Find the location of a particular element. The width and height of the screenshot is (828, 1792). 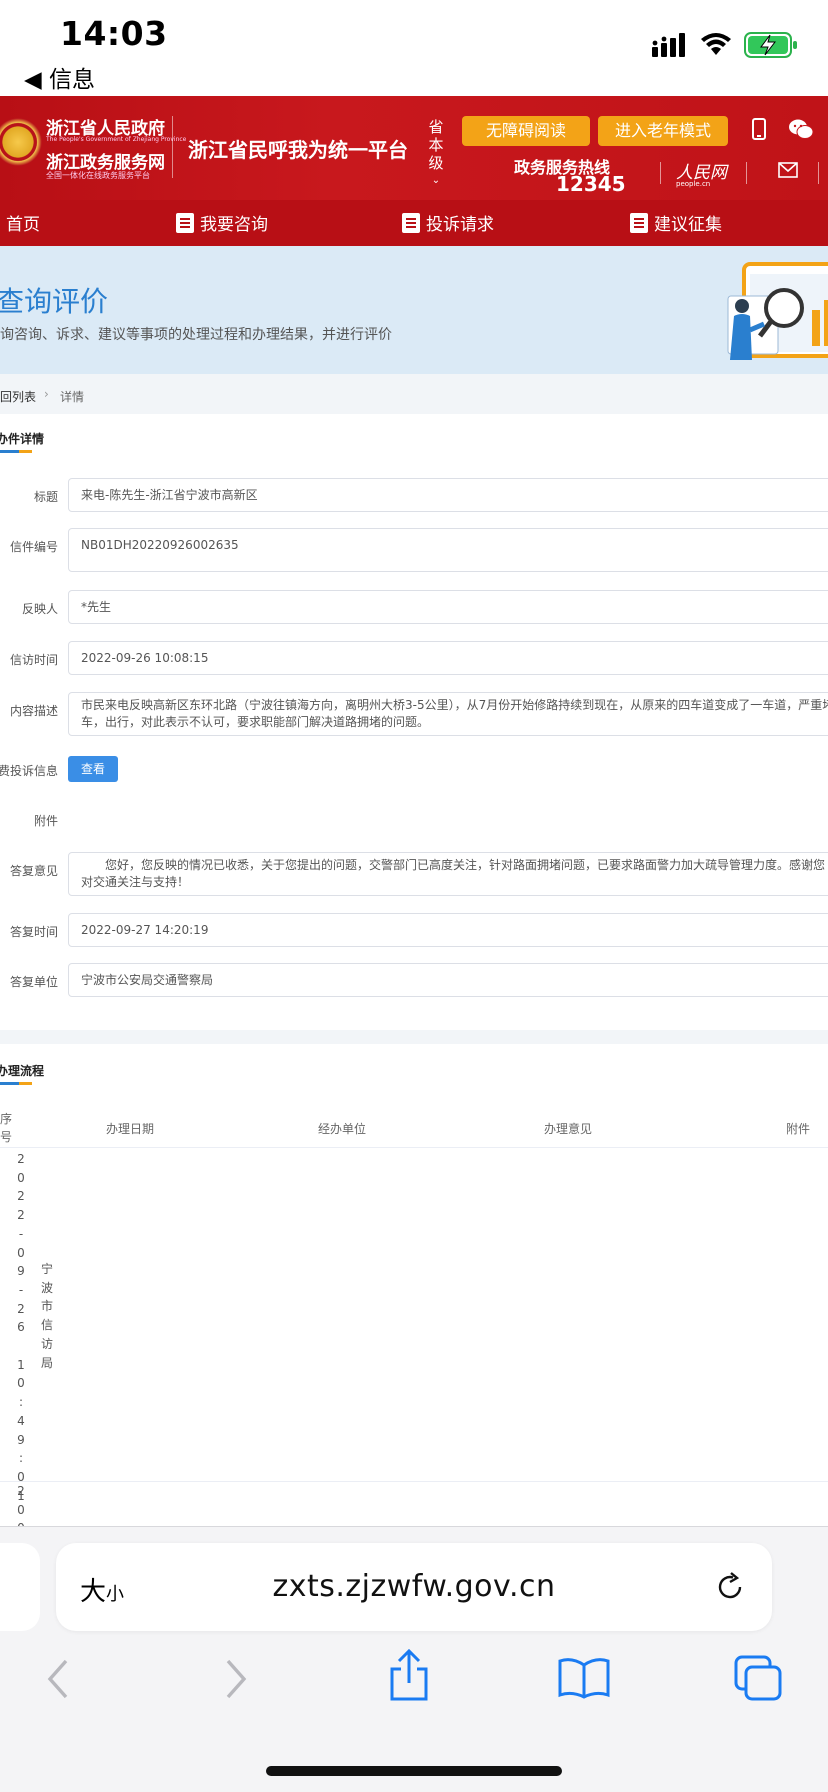

table-row: 200 is located at coordinates (414, 1504).